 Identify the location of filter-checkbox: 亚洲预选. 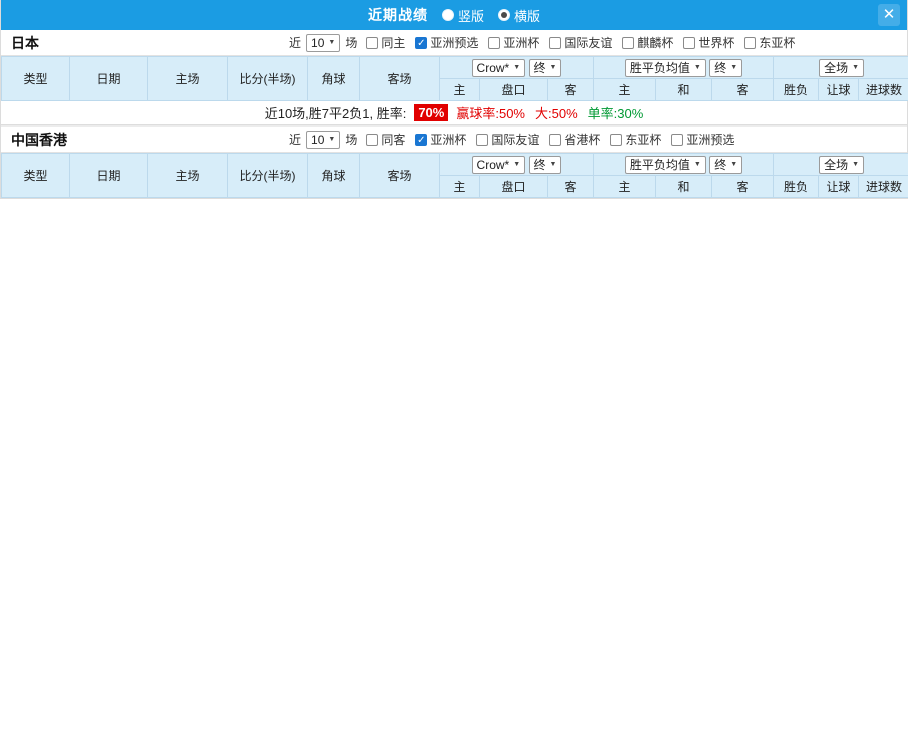
(702, 139).